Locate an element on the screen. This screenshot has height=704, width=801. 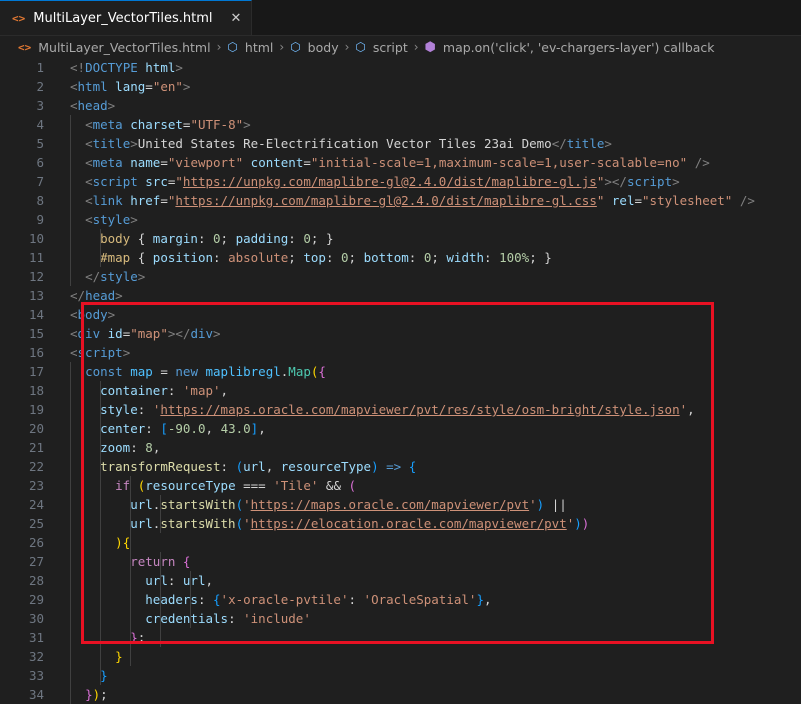
code-token: => is located at coordinates (394, 466).